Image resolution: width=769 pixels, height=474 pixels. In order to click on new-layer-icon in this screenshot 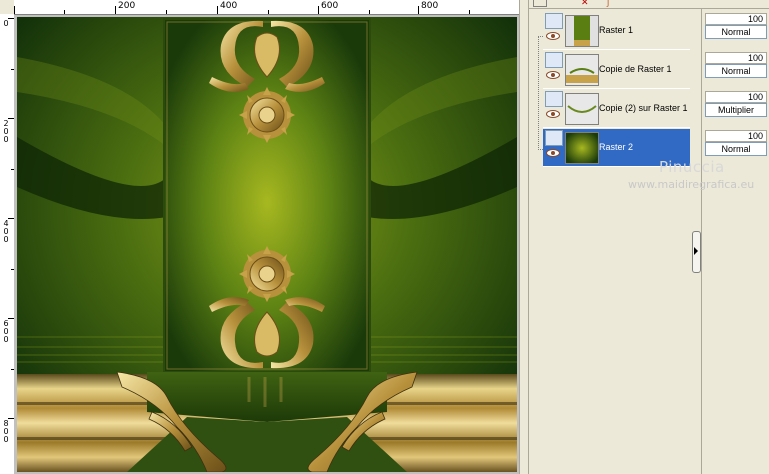, I will do `click(540, 3)`.